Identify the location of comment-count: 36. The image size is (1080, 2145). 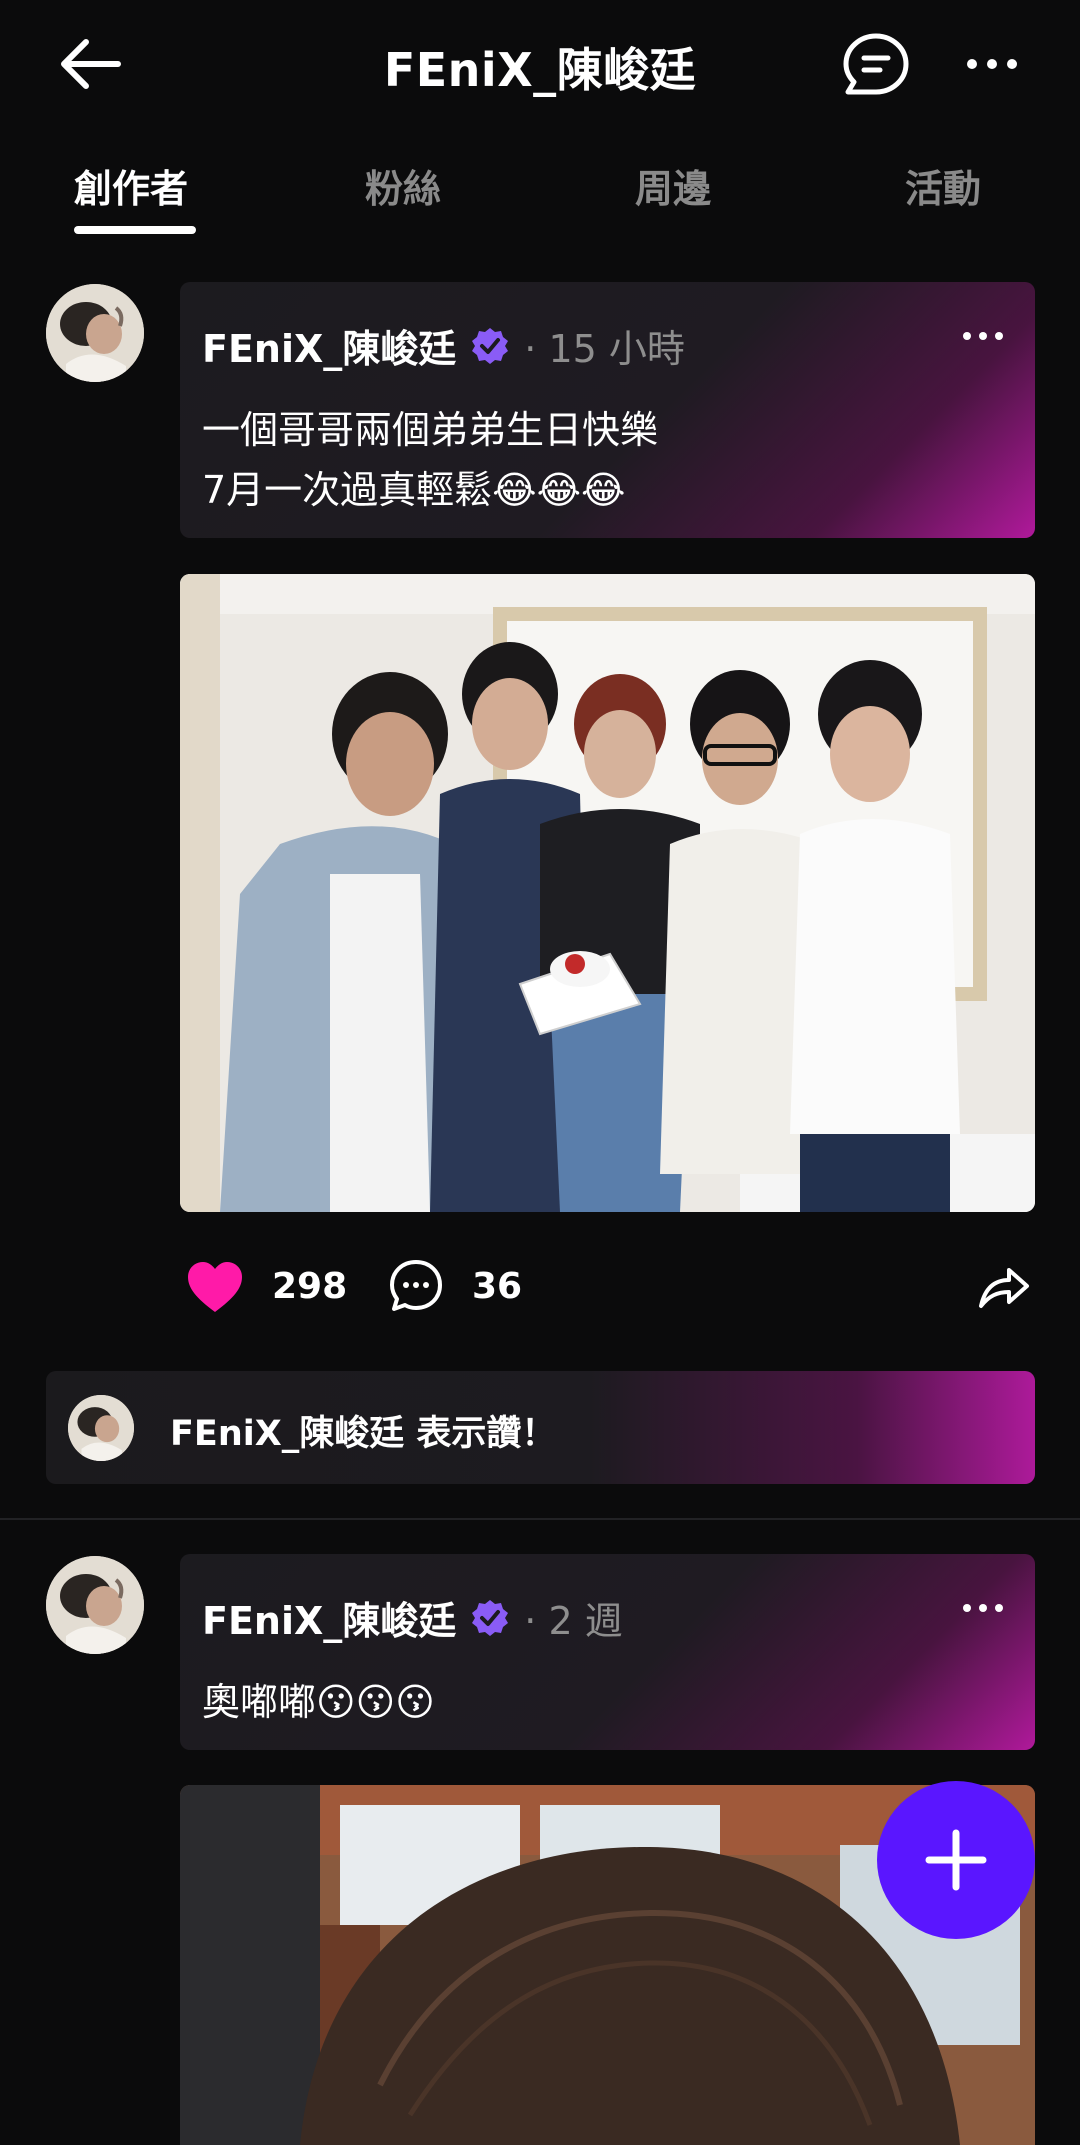
(497, 1286).